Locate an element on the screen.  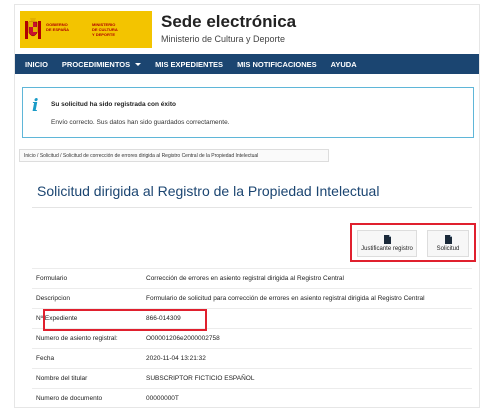
nav-item-procedimientos: PROCEDIMIENTOS is located at coordinates (101, 64).